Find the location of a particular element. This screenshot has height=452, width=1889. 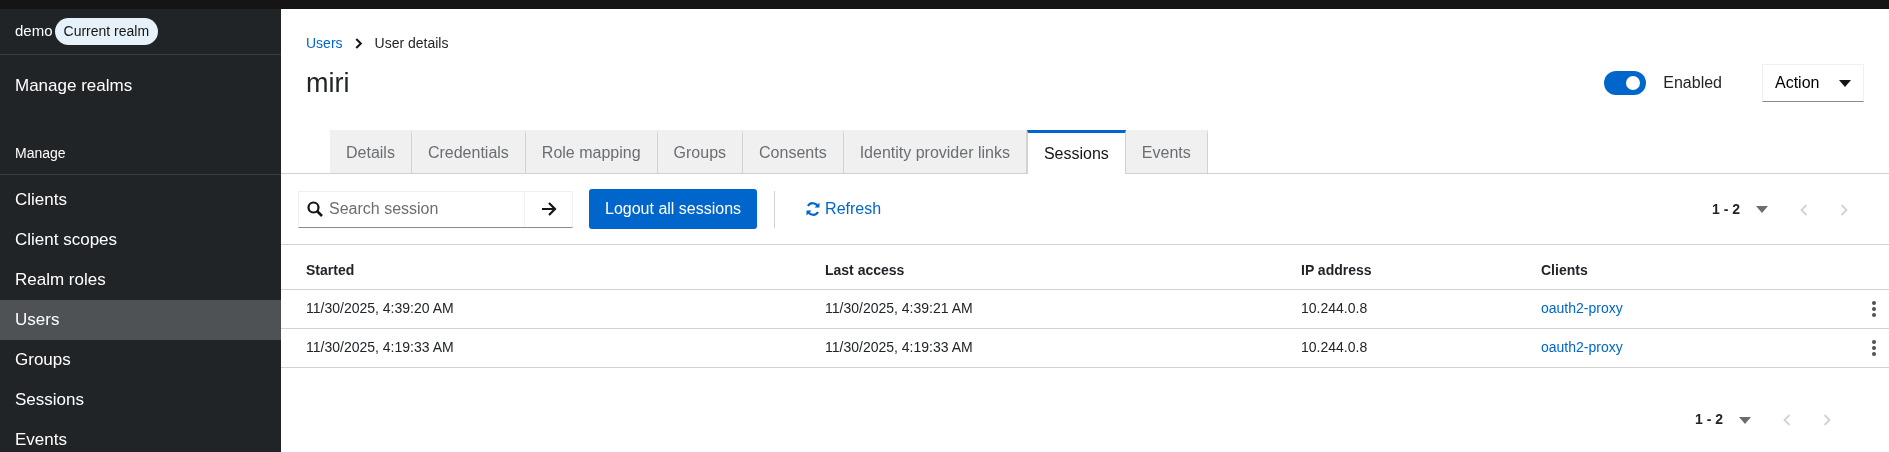

tab: Sessions is located at coordinates (1076, 152).